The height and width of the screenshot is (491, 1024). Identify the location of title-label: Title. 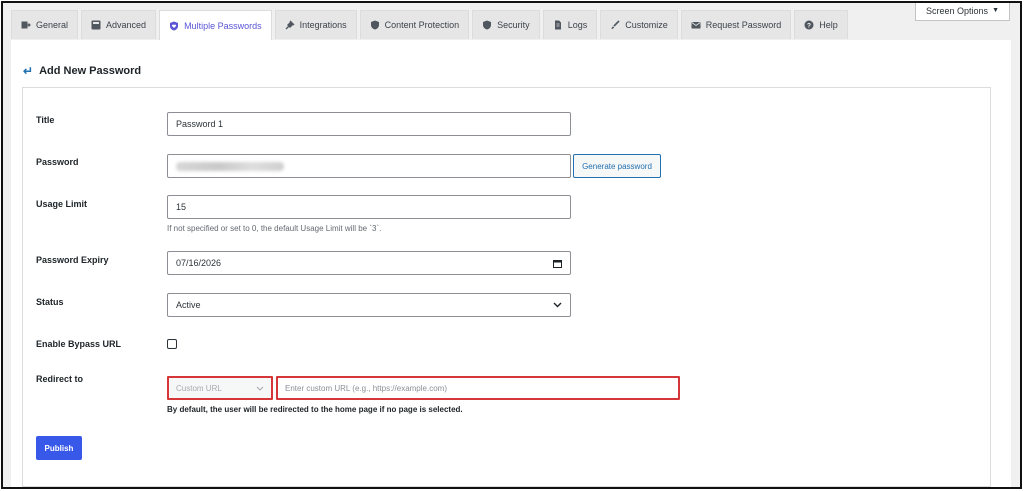
(45, 120).